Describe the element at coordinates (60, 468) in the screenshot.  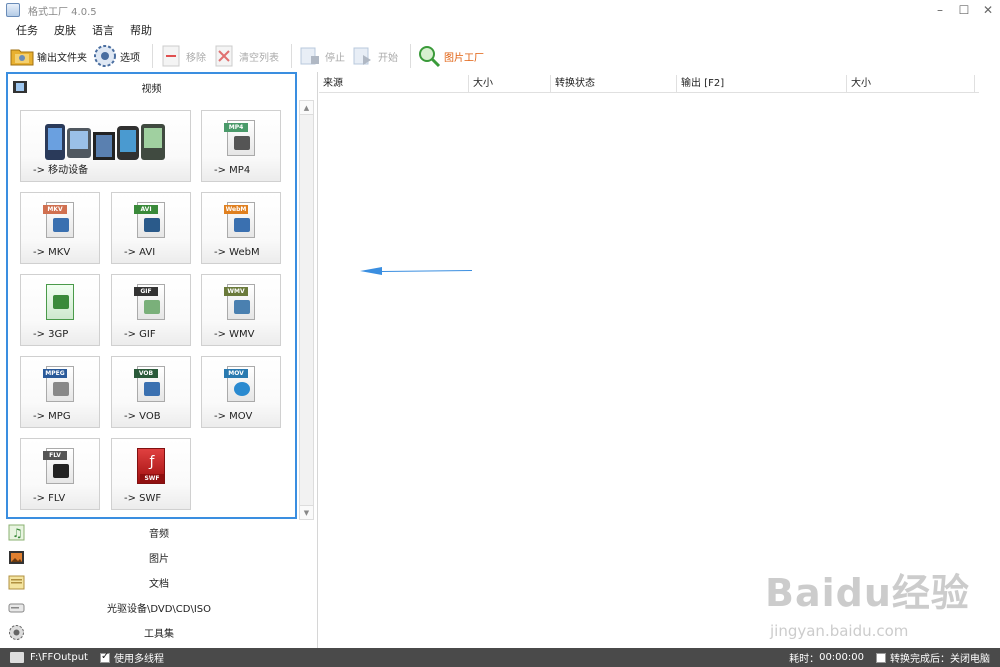
I see `flv-file-icon: FLV` at that location.